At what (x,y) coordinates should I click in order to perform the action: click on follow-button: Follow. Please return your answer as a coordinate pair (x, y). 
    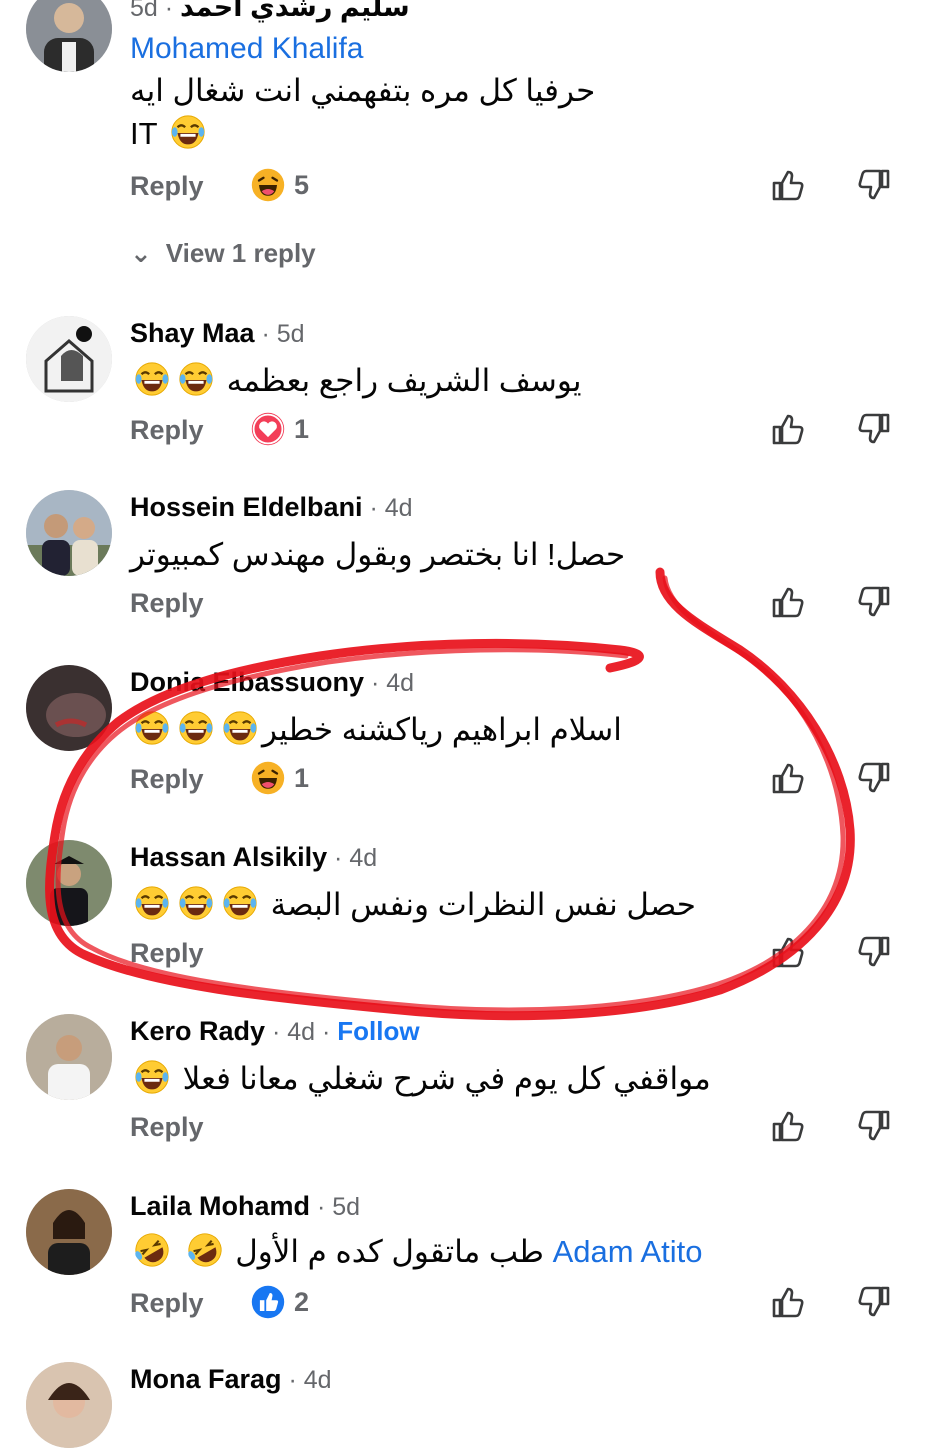
    Looking at the image, I should click on (378, 1031).